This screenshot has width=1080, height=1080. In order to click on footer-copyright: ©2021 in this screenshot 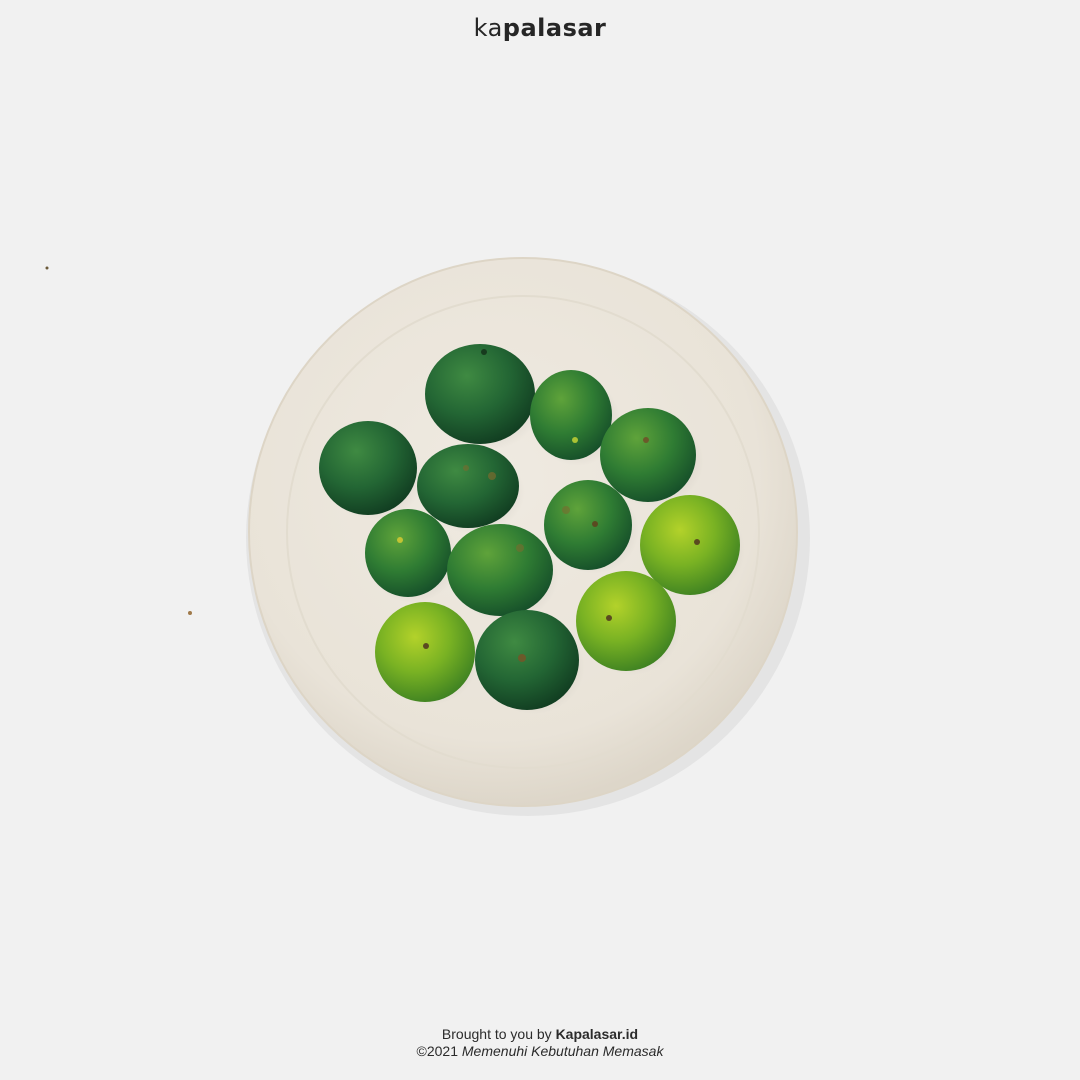, I will do `click(437, 1051)`.